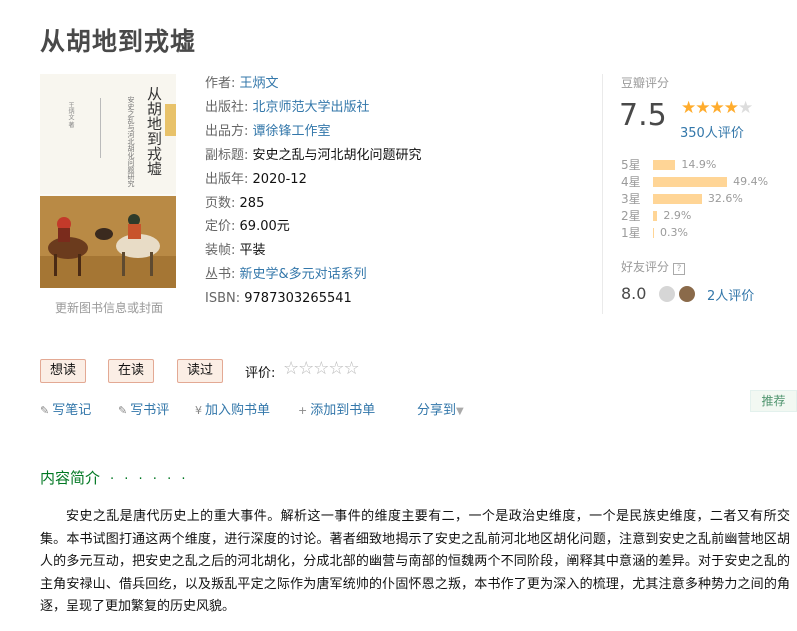 This screenshot has width=797, height=631. I want to click on author-link: 王炳文, so click(259, 83).